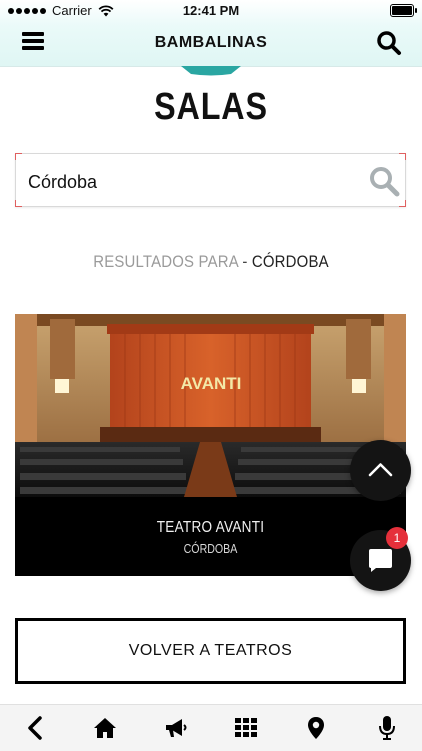  I want to click on venue-caption: TEATRO AVANTI CÓRDOBA, so click(210, 536).